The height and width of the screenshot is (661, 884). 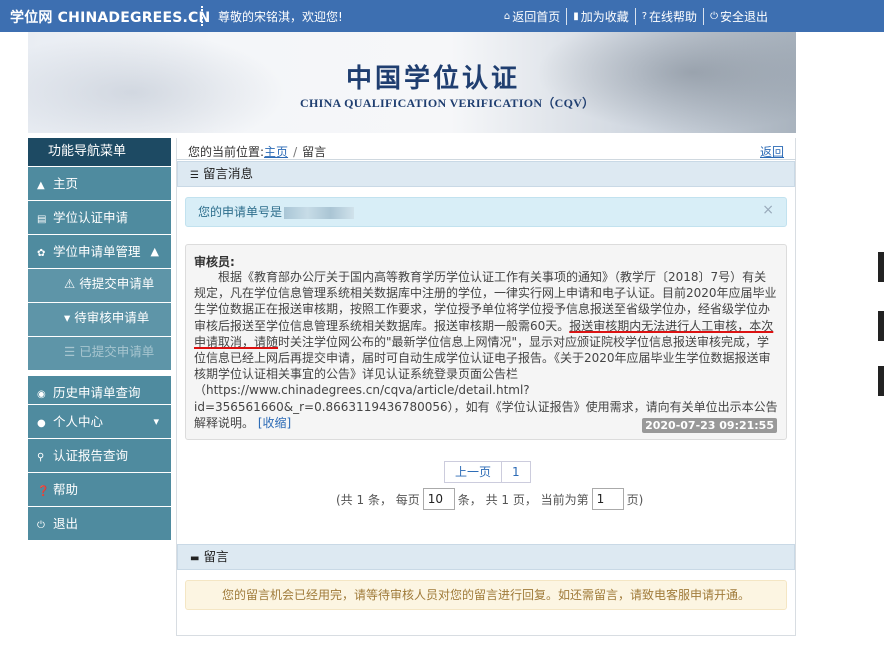 I want to click on sidebar-title: 功能导航菜单, so click(x=99, y=152).